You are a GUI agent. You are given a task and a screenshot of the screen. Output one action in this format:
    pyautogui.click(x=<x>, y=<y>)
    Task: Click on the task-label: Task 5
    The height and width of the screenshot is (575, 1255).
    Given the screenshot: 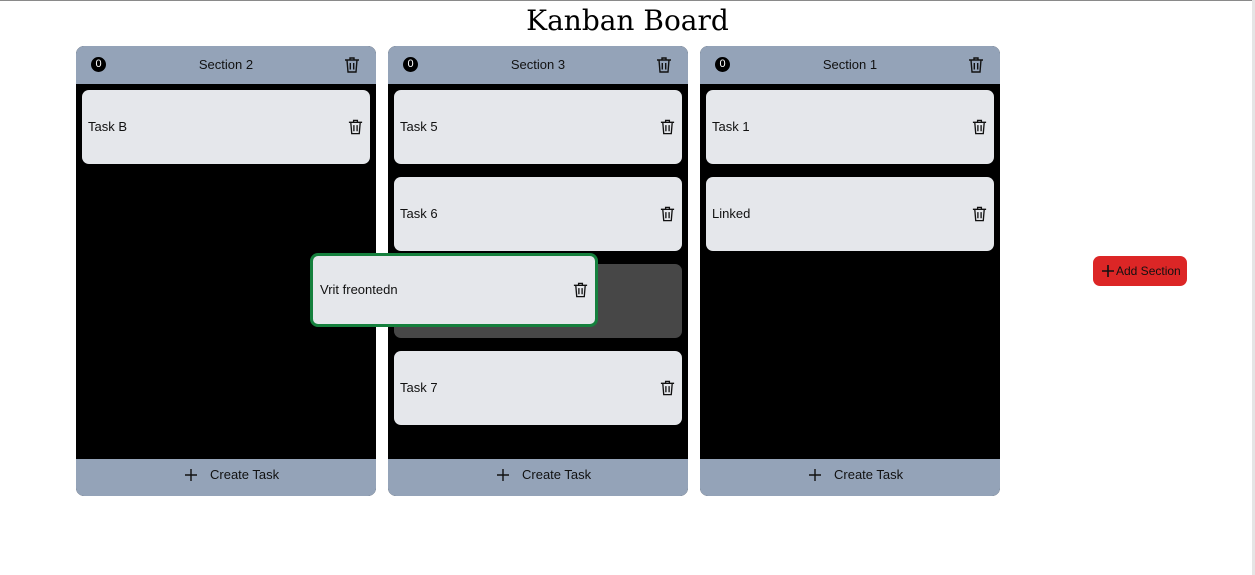 What is the action you would take?
    pyautogui.click(x=419, y=126)
    